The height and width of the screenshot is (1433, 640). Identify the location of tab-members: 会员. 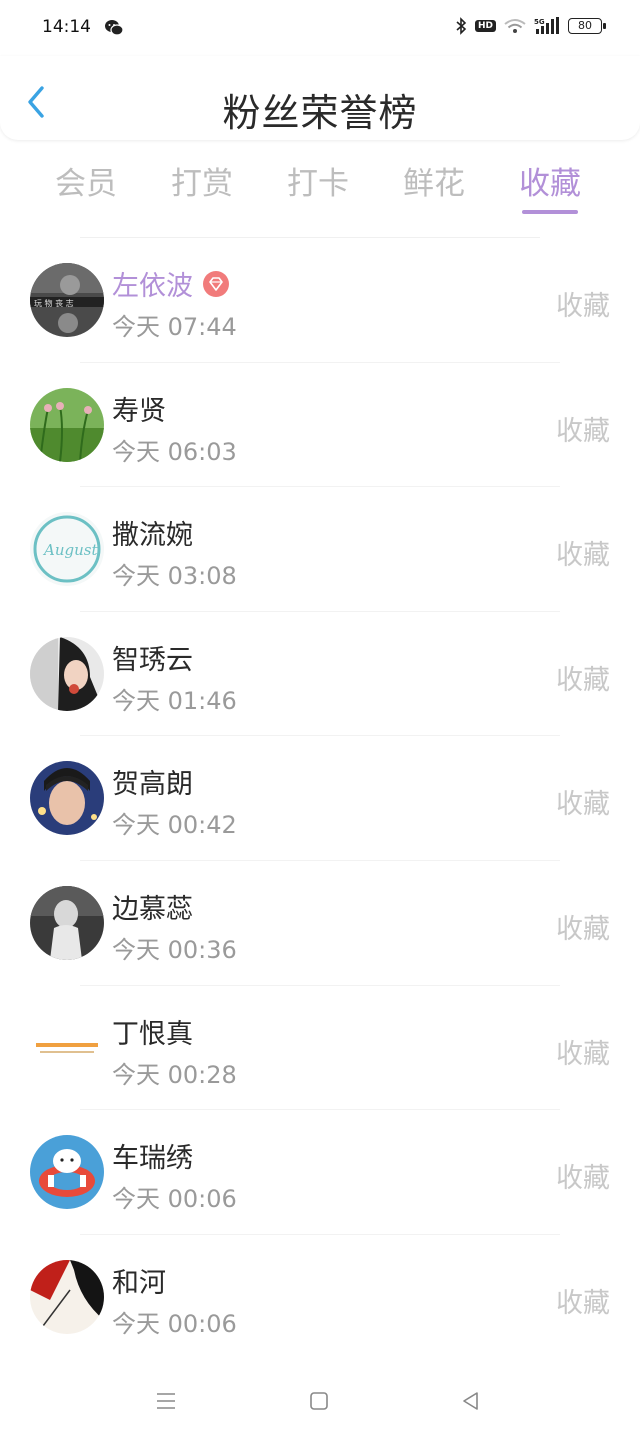
(86, 189).